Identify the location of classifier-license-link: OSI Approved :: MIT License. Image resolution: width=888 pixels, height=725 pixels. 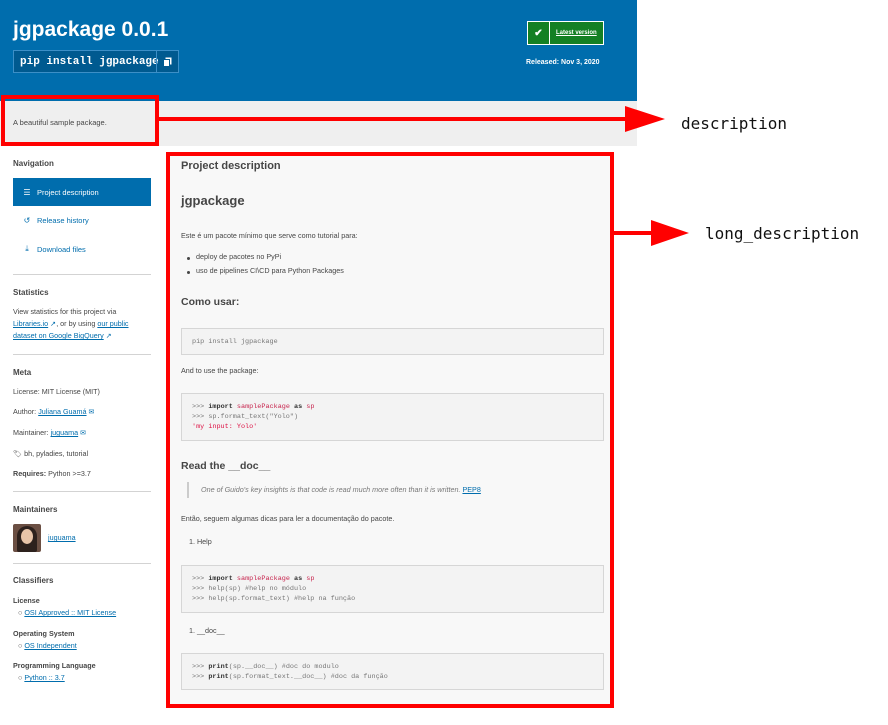
(70, 612).